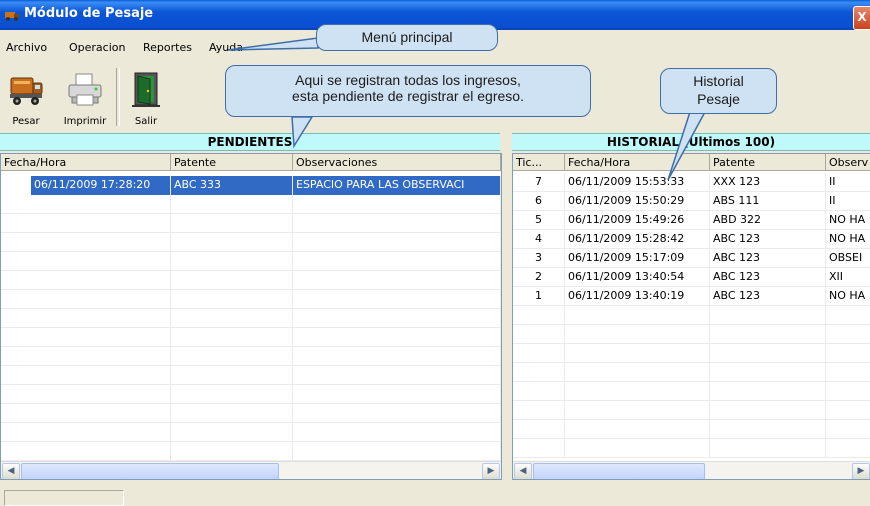 This screenshot has width=870, height=506. I want to click on cell-fecha: 06/11/2009 15:17:09, so click(637, 258).